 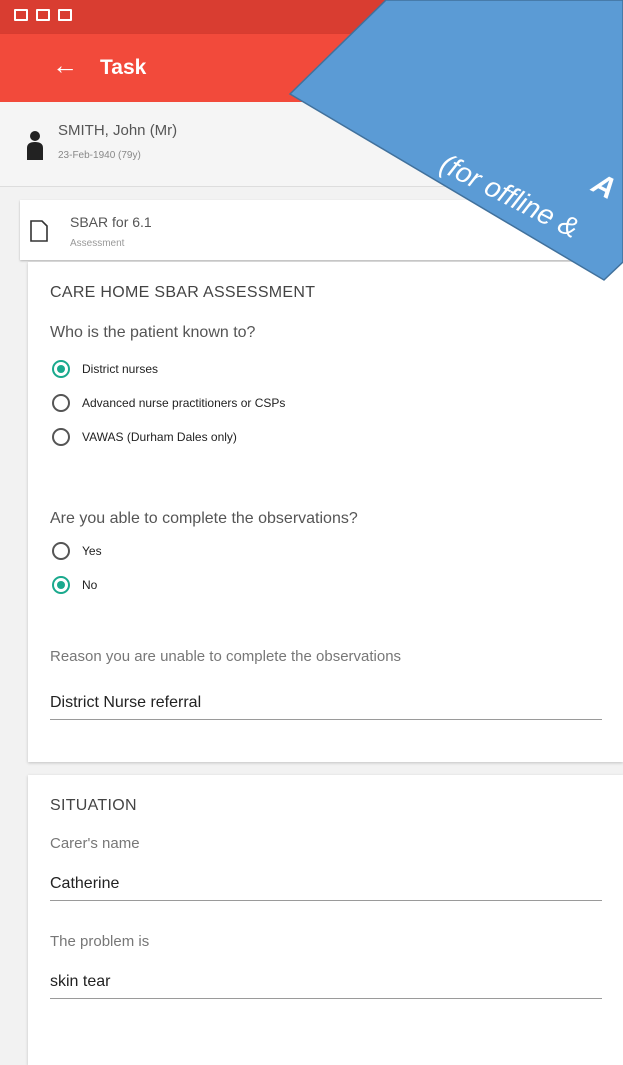 I want to click on carer-name-label: Carer's name, so click(x=95, y=843).